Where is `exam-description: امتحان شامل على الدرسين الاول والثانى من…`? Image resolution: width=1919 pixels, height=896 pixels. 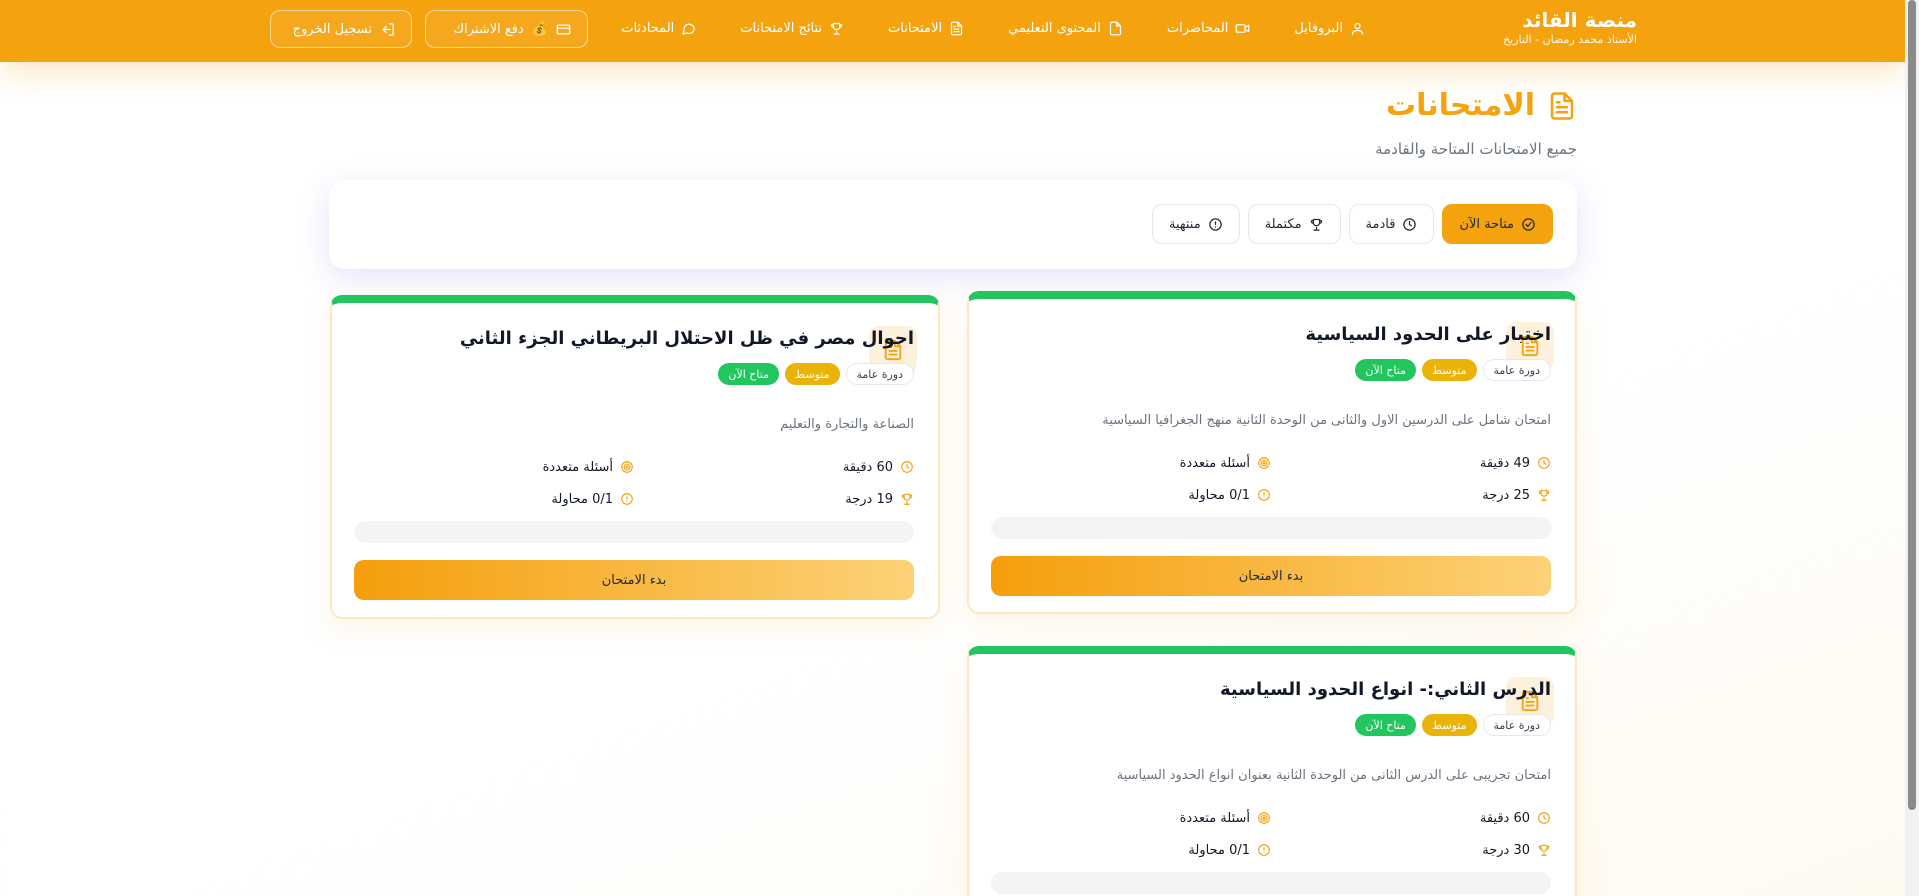
exam-description: امتحان شامل على الدرسين الاول والثانى من… is located at coordinates (1326, 420).